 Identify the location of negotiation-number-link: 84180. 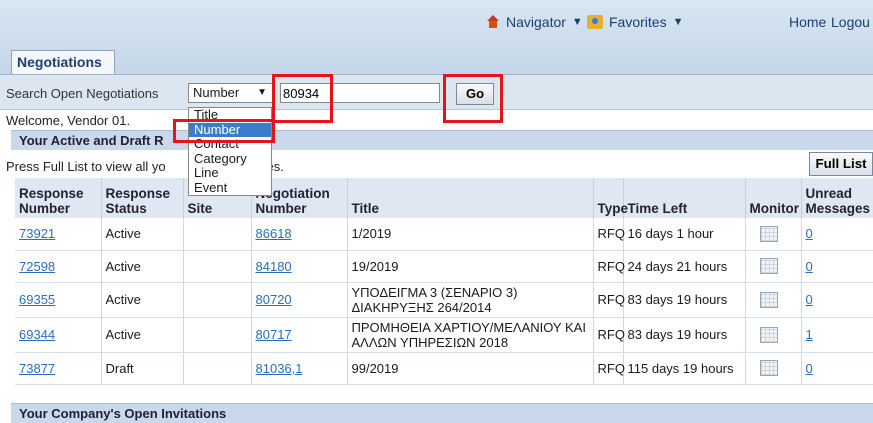
(274, 266).